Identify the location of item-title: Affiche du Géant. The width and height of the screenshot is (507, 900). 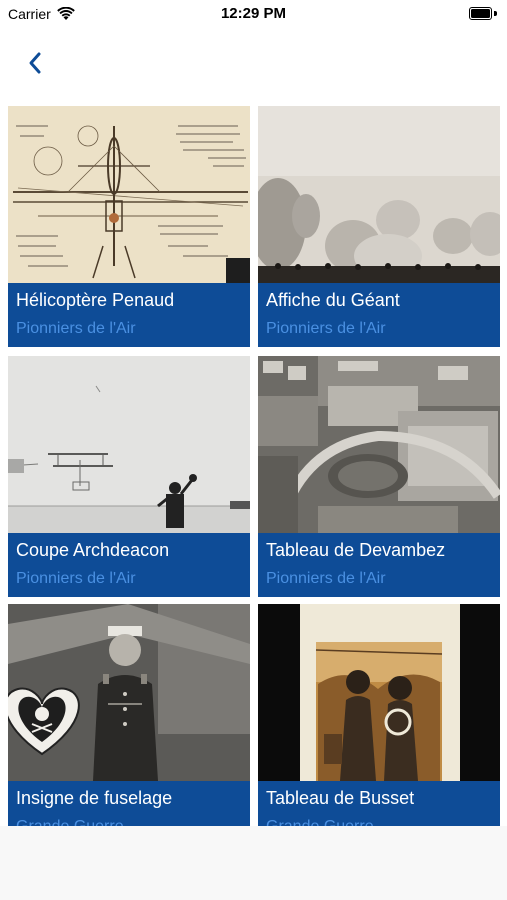
(333, 300).